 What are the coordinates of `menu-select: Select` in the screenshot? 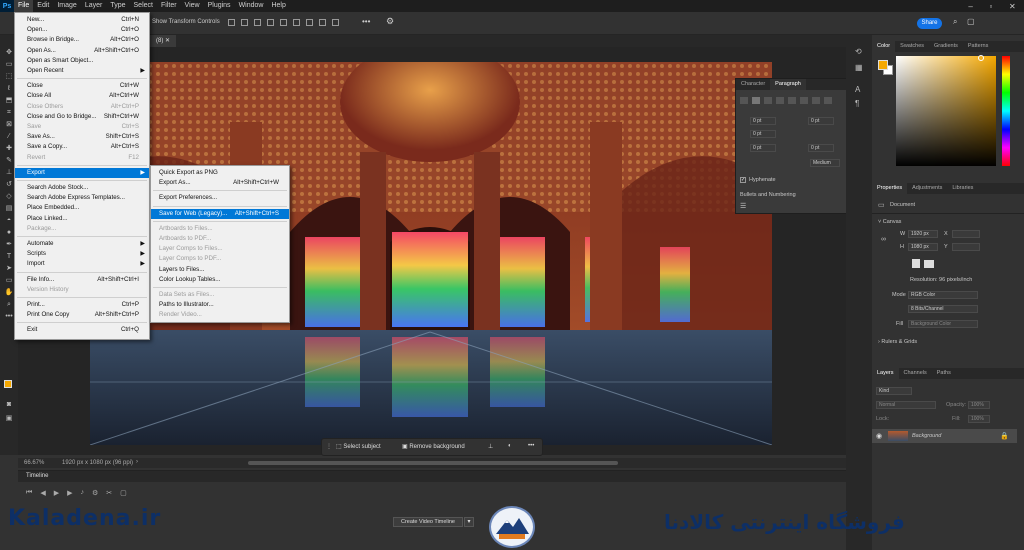 It's located at (143, 6).